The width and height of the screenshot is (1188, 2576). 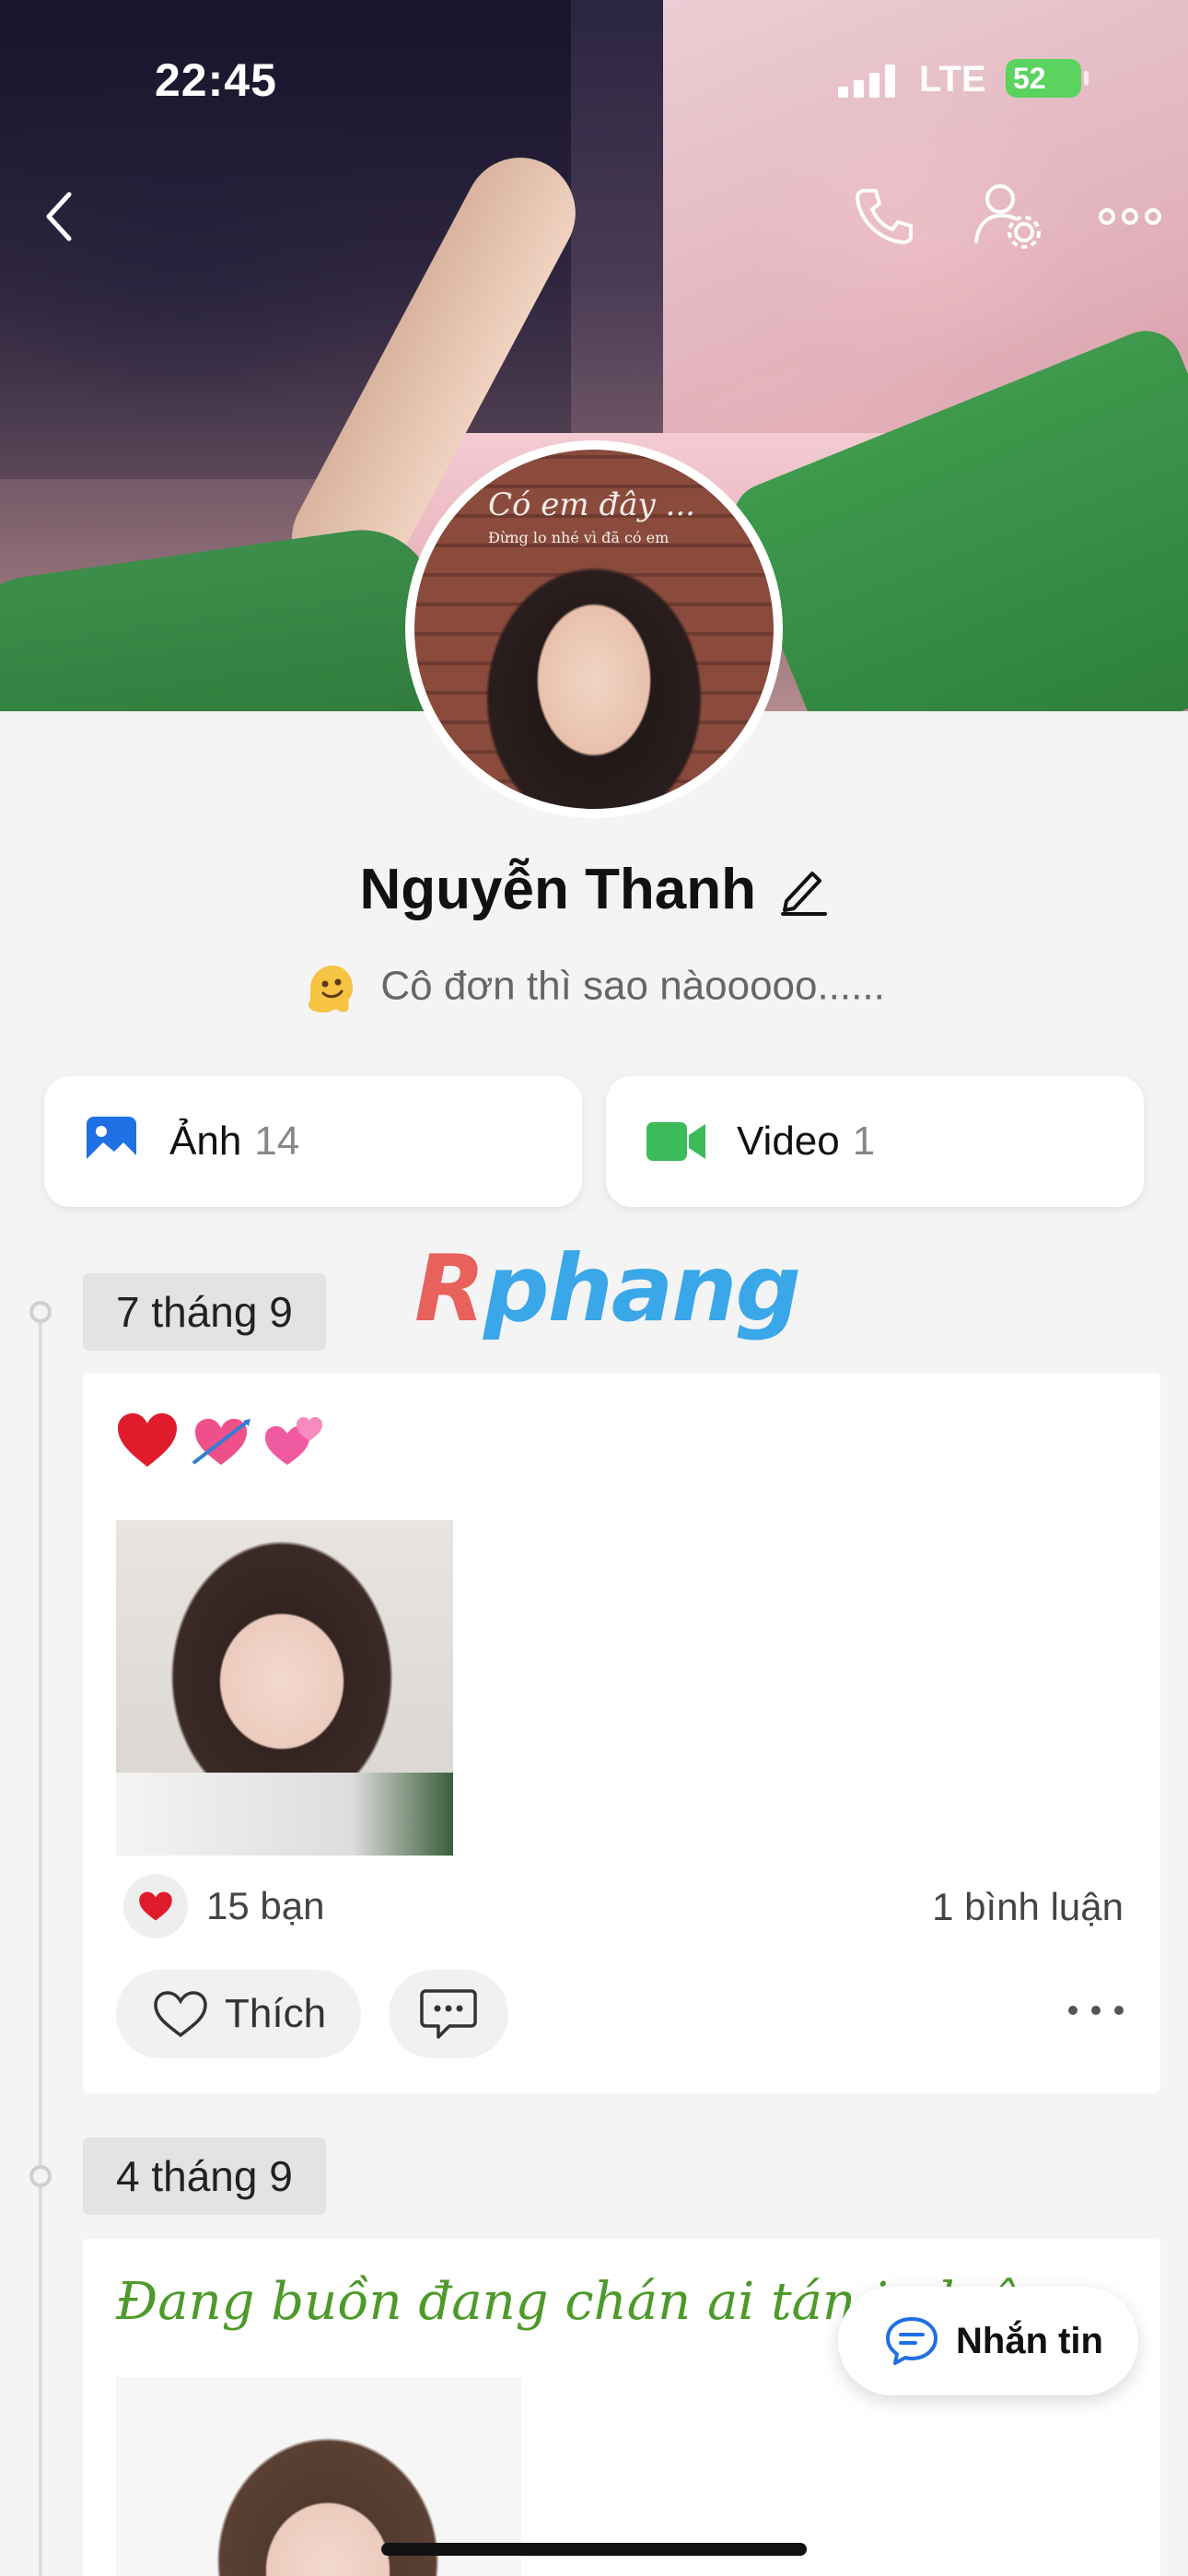 What do you see at coordinates (40, 1942) in the screenshot?
I see `timeline-line` at bounding box center [40, 1942].